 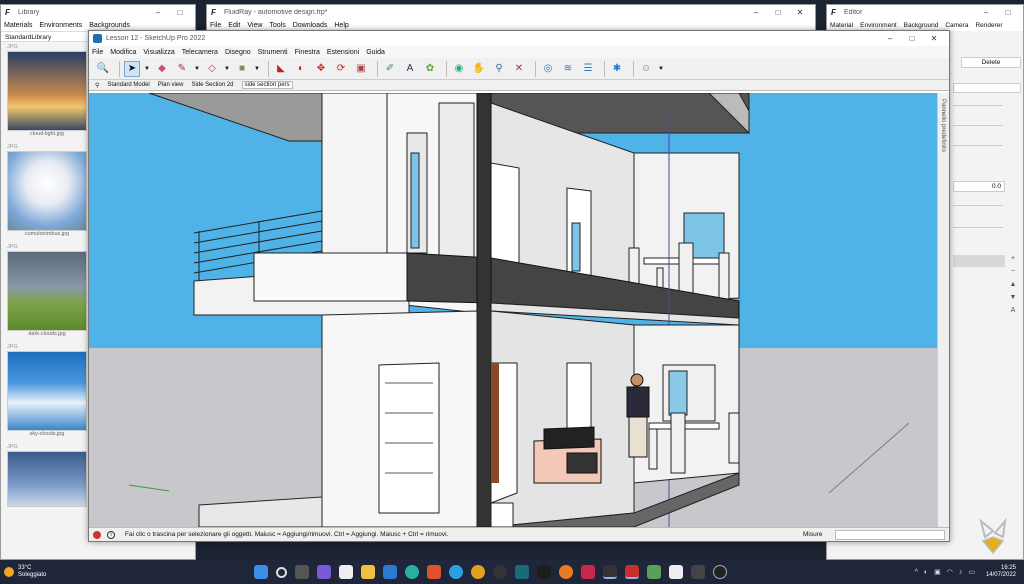 What do you see at coordinates (950, 572) in the screenshot?
I see `wifi-icon: ◠` at bounding box center [950, 572].